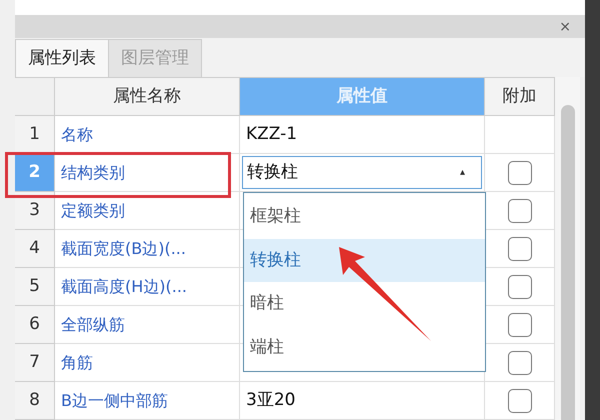  Describe the element at coordinates (520, 97) in the screenshot. I see `column-header: 附加` at that location.